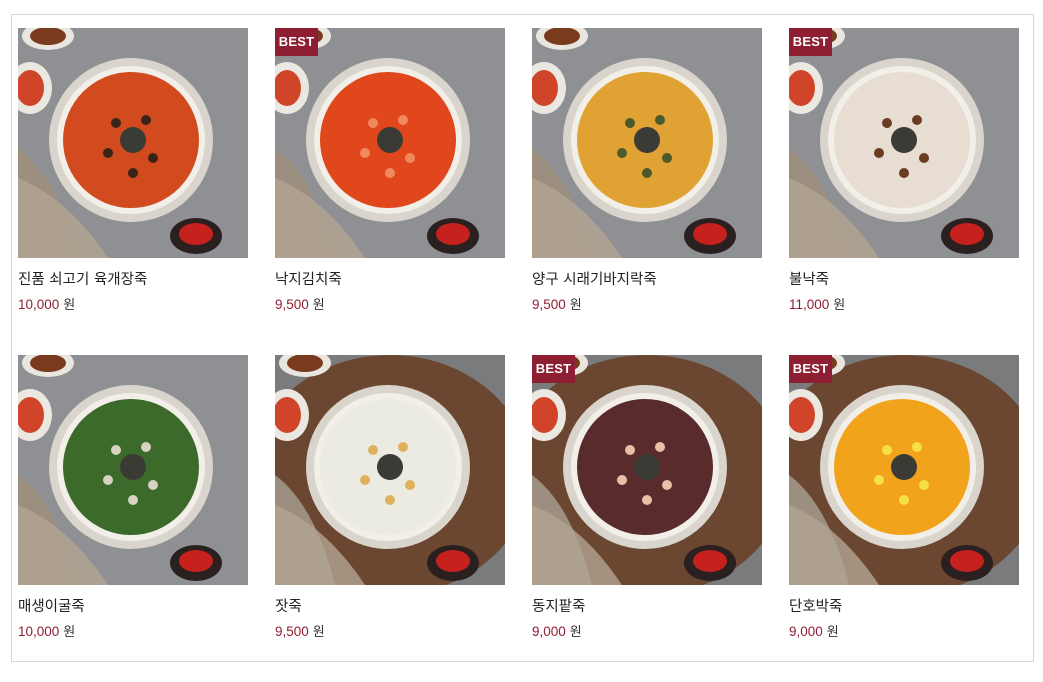  I want to click on product-name: 불낙죽, so click(904, 278).